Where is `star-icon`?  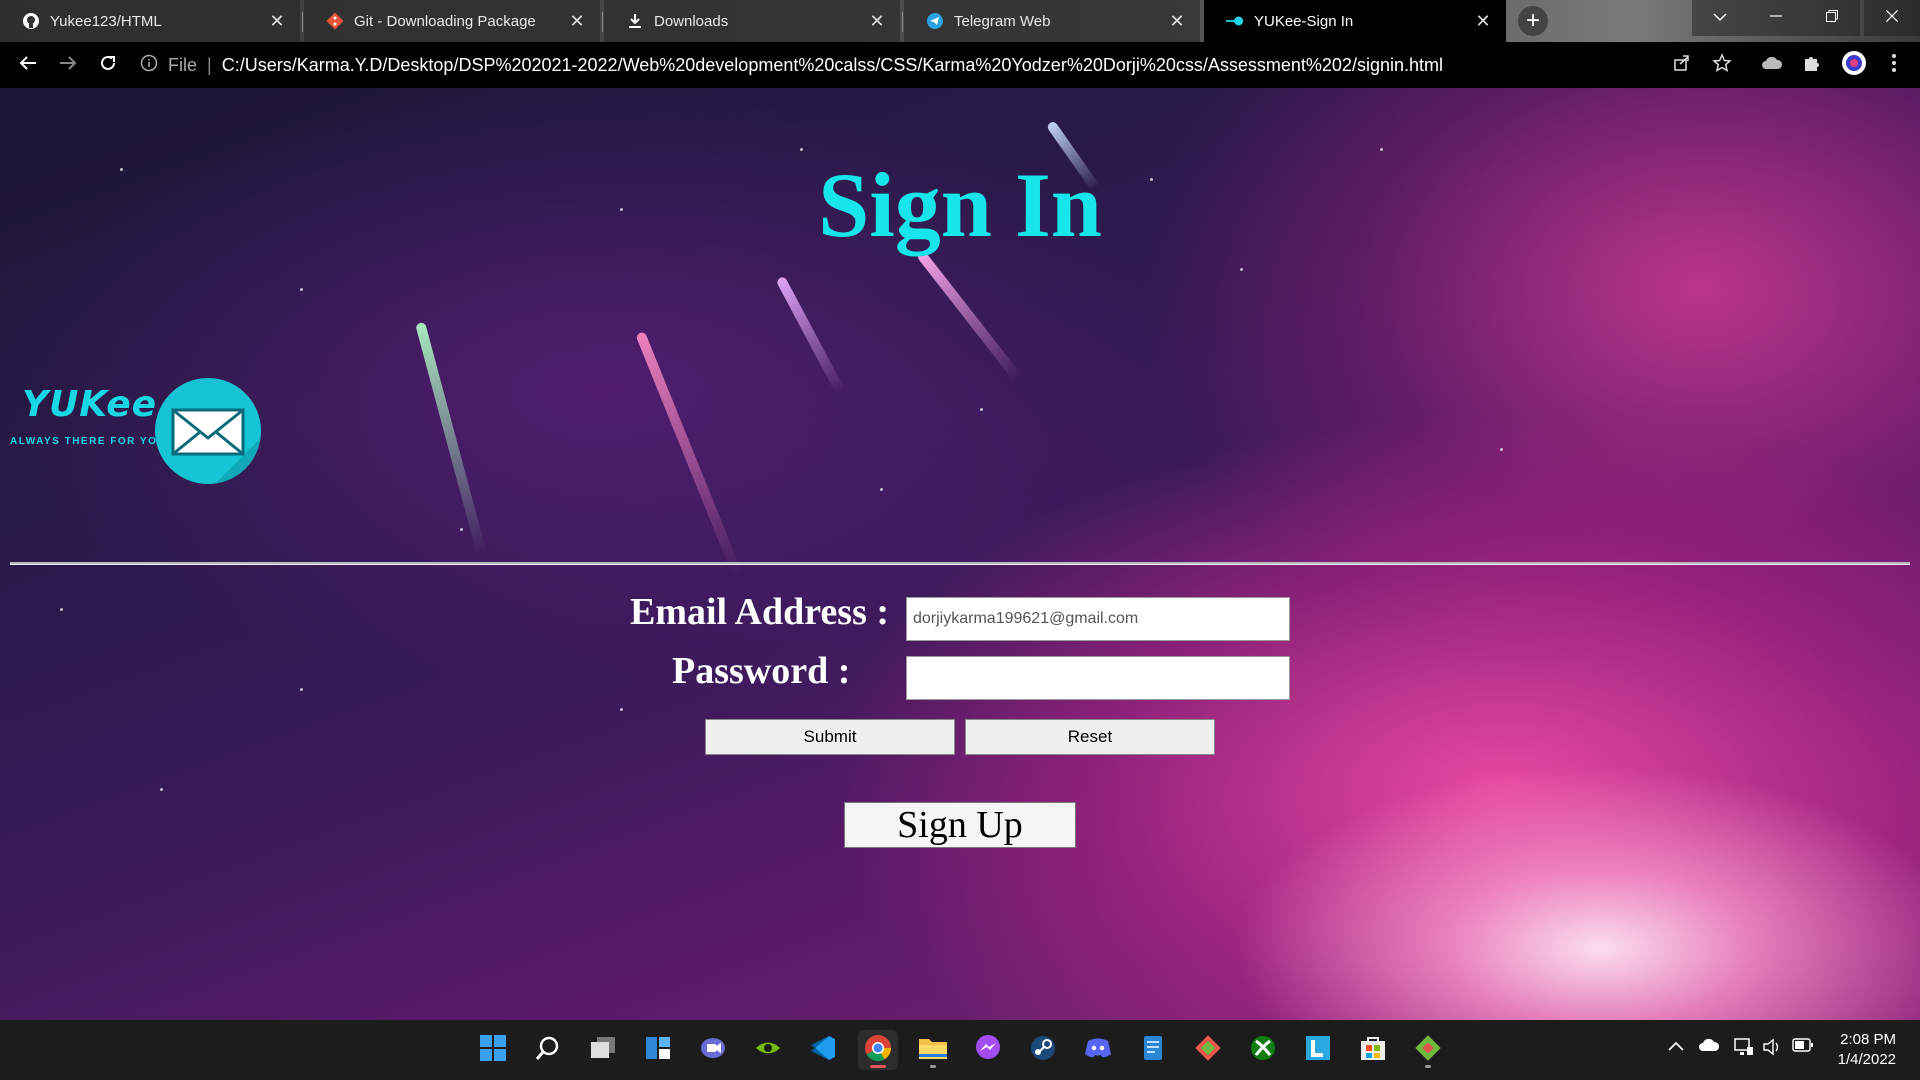
star-icon is located at coordinates (1722, 65).